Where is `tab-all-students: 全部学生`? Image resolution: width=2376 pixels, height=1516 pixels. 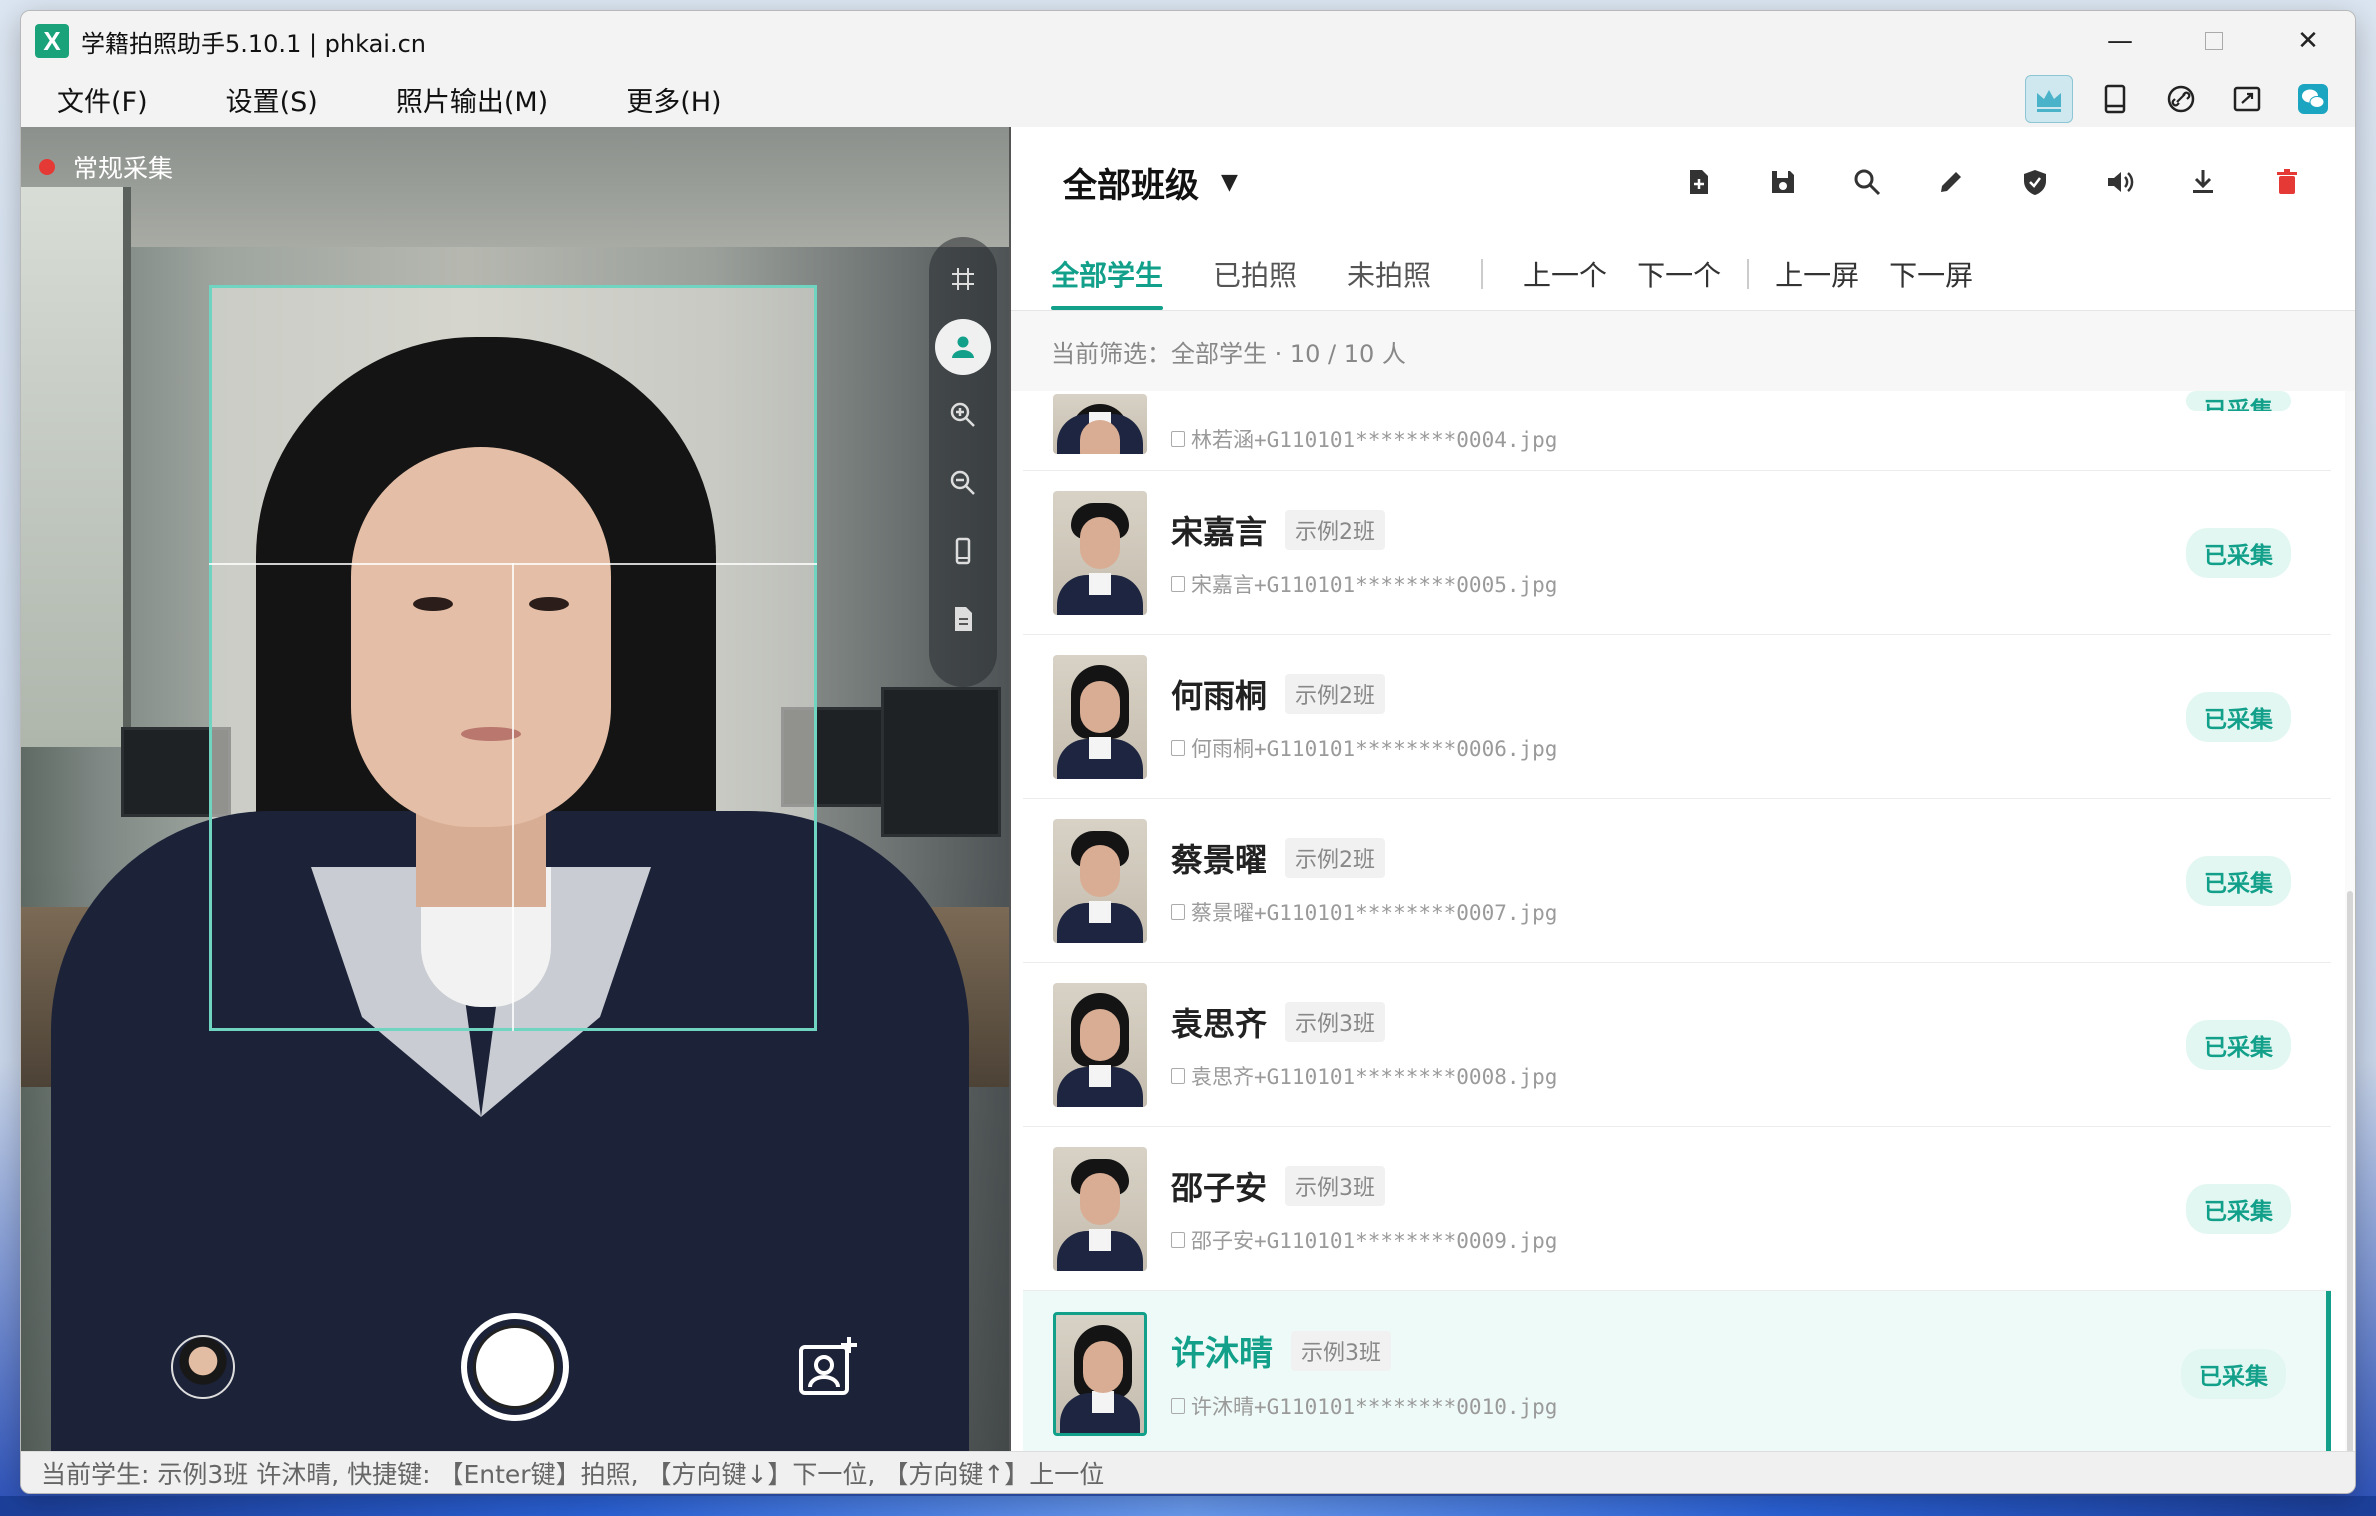
tab-all-students: 全部学生 is located at coordinates (1107, 273).